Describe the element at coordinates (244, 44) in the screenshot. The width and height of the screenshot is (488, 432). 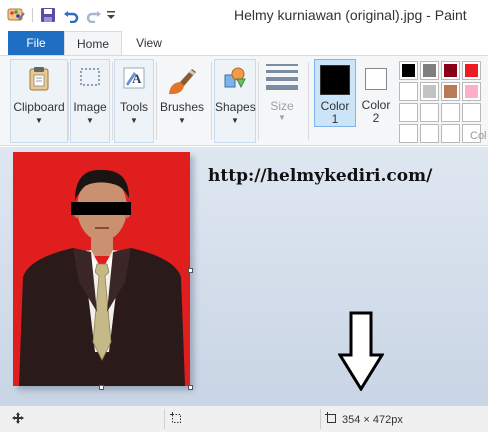
I see `ribbon-tabs: File Home View` at that location.